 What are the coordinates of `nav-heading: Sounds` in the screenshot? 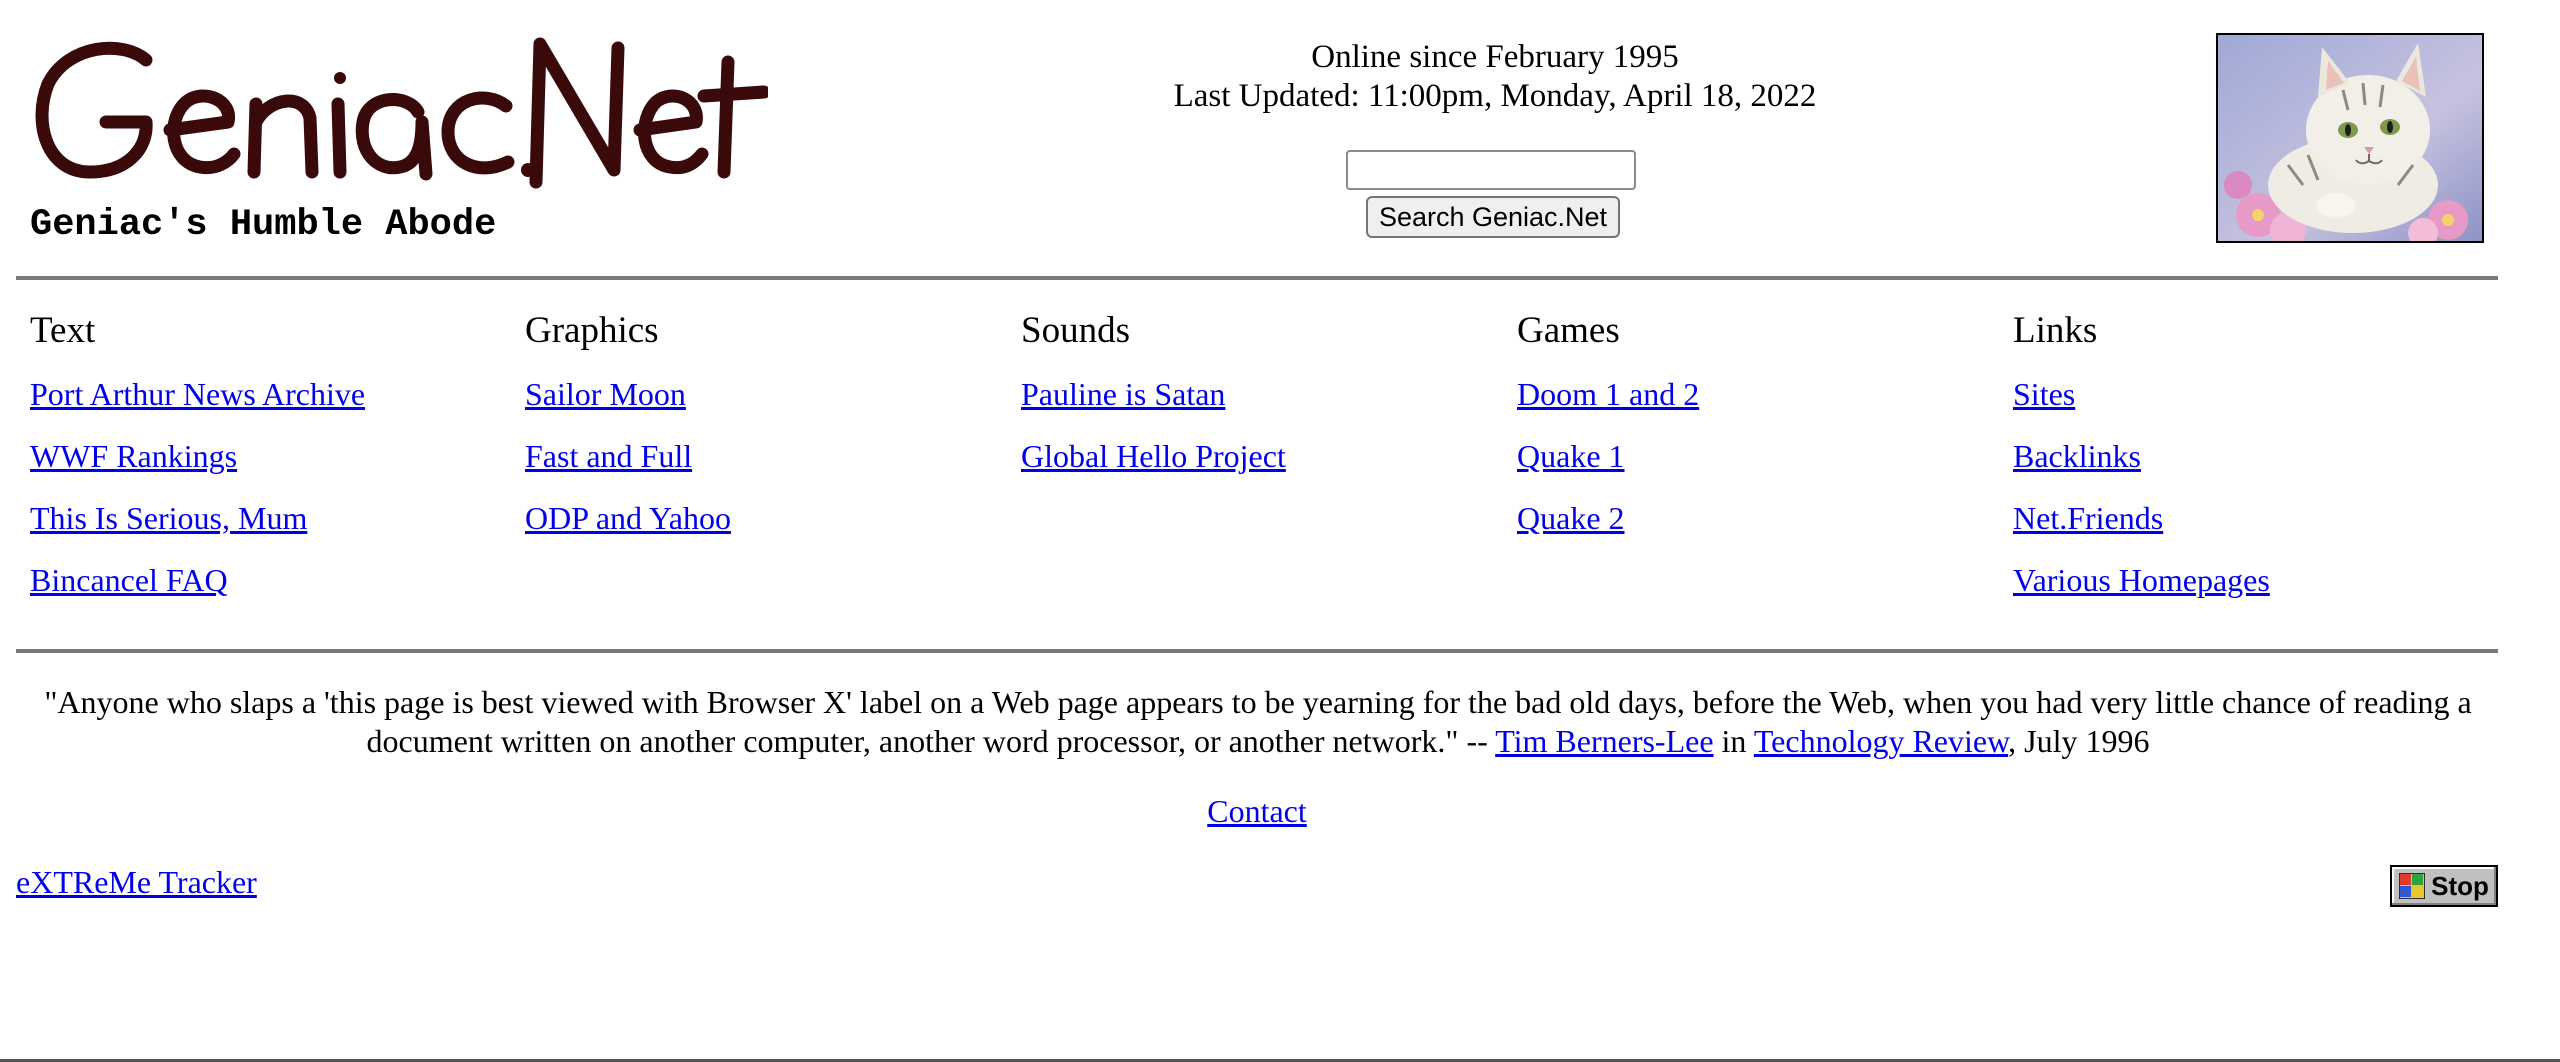 It's located at (1075, 330).